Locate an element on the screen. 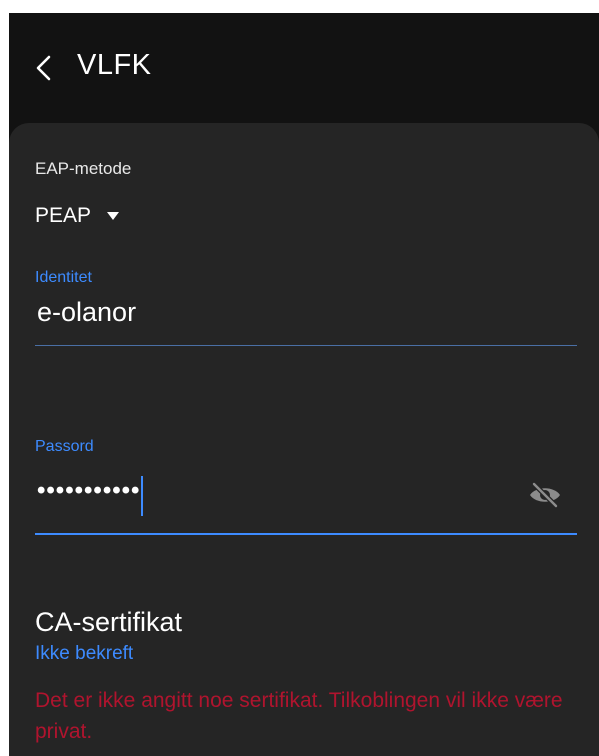  network-name-title: VLFK is located at coordinates (114, 65).